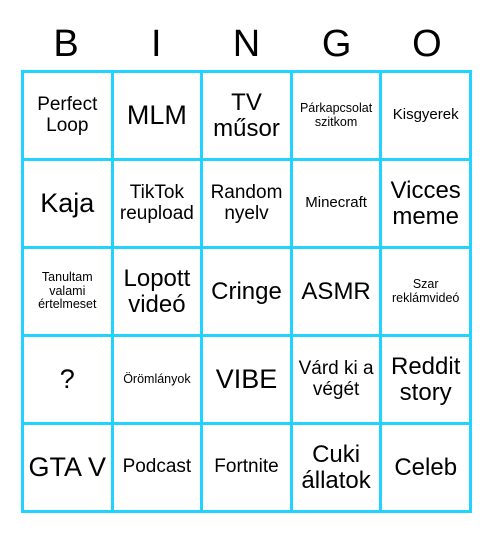 Image resolution: width=501 pixels, height=544 pixels. I want to click on bingo-cell-label: Fortnite, so click(246, 467).